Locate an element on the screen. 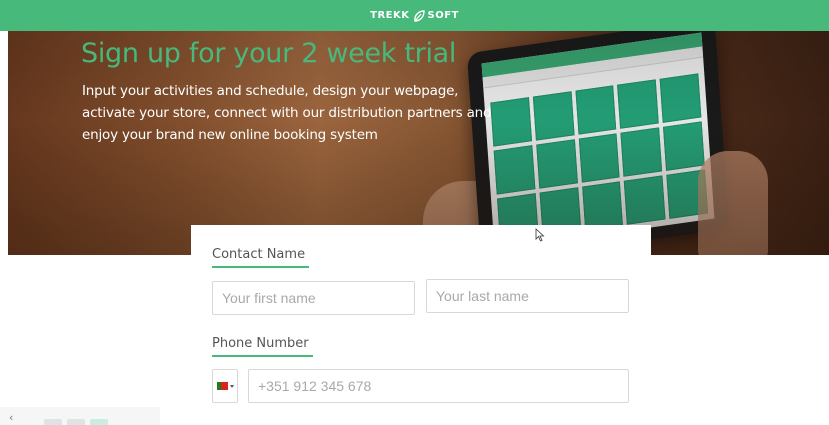 Image resolution: width=829 pixels, height=425 pixels. contact-name-label: Contact Name is located at coordinates (261, 257).